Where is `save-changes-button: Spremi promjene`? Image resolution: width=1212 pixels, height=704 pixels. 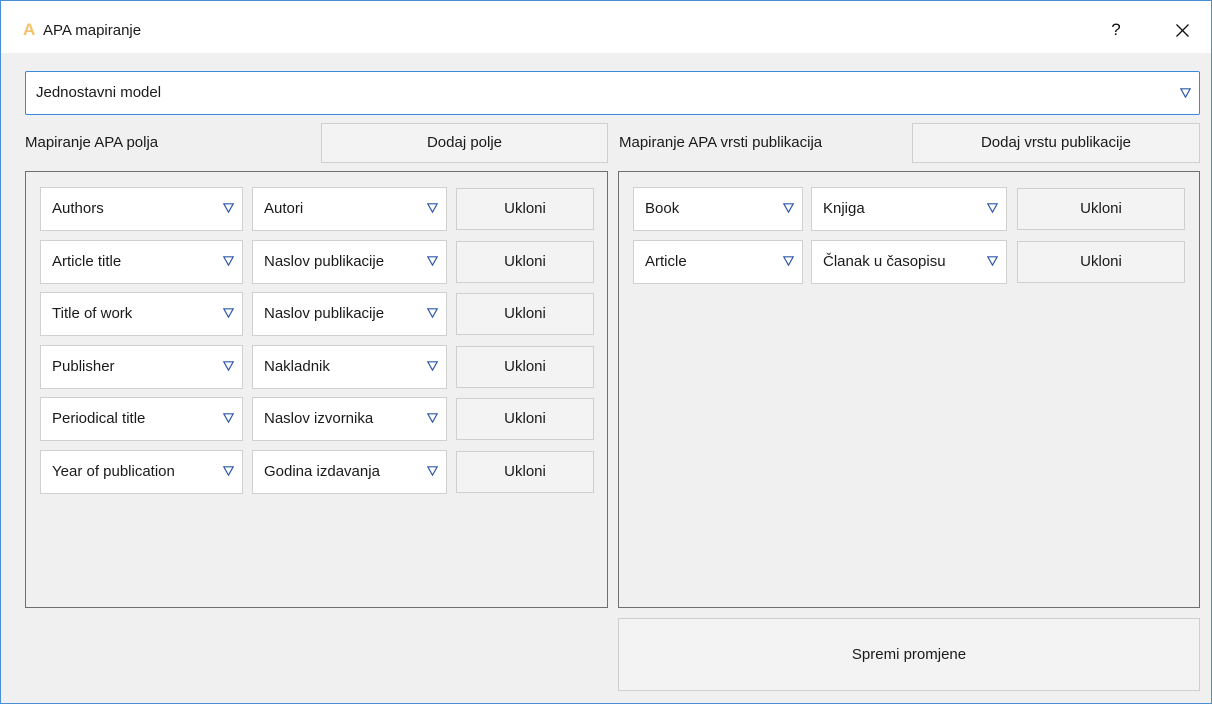
save-changes-button: Spremi promjene is located at coordinates (909, 654).